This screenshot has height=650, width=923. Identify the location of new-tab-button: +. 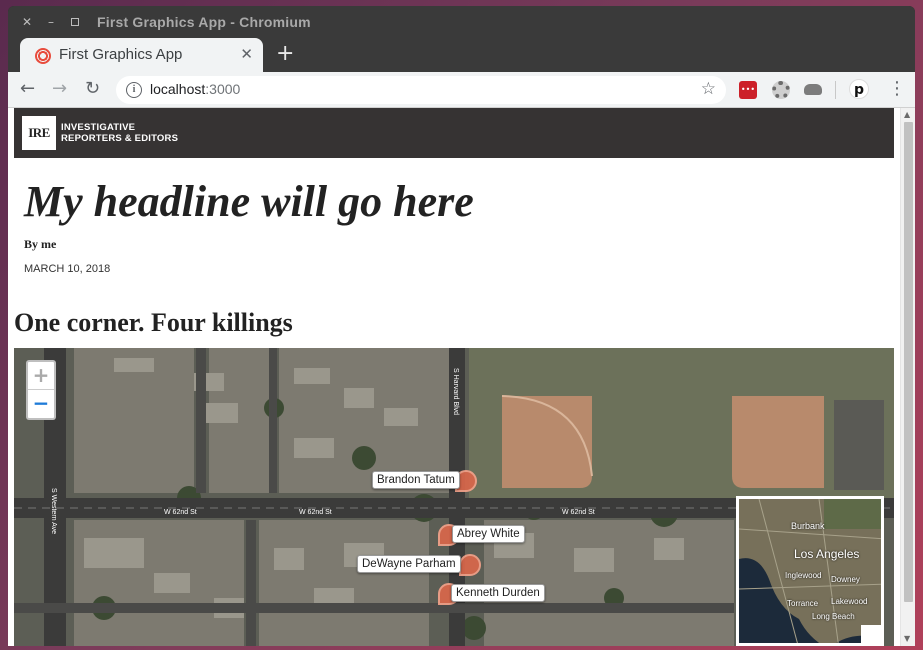
(285, 53).